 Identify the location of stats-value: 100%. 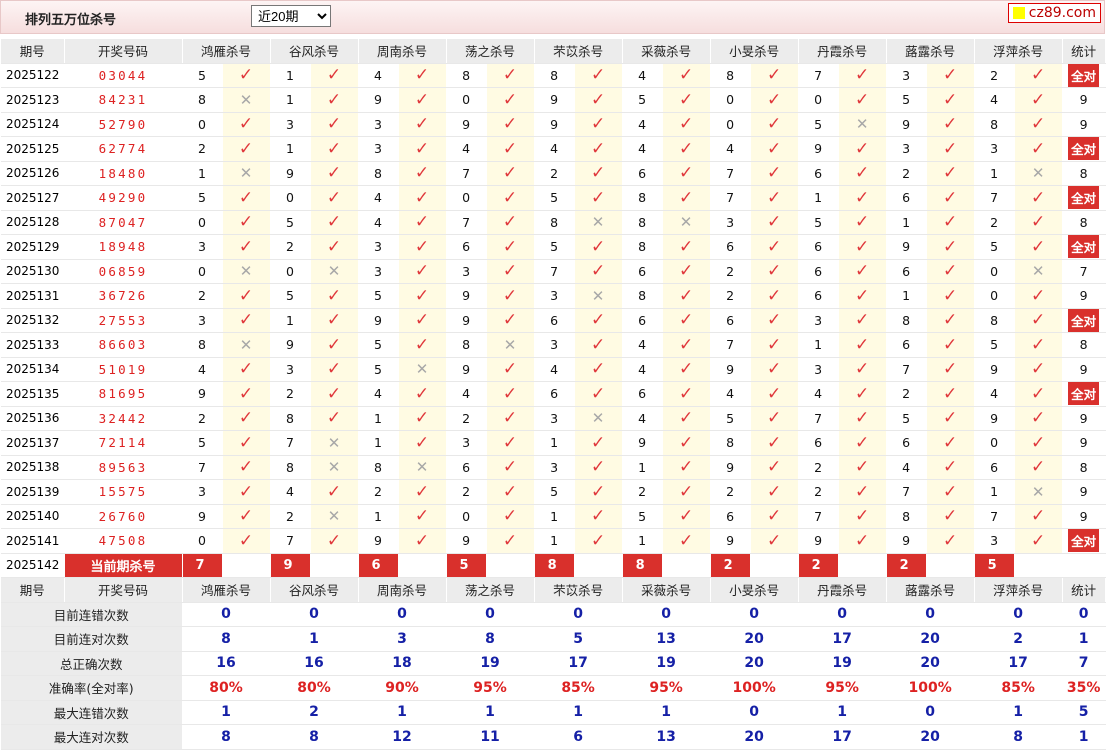
(930, 688).